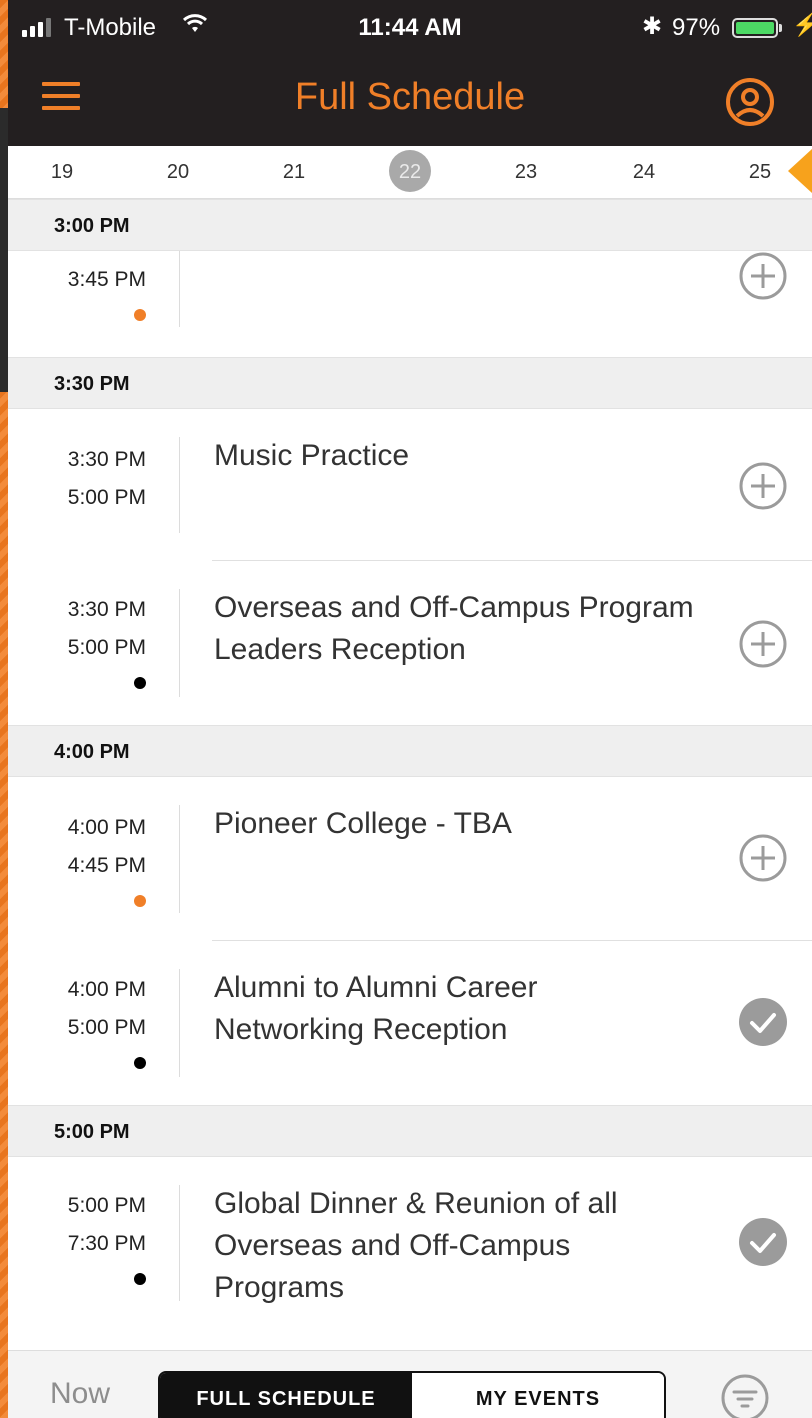 The image size is (812, 1418). I want to click on time-section-header: 3:30 PM, so click(410, 383).